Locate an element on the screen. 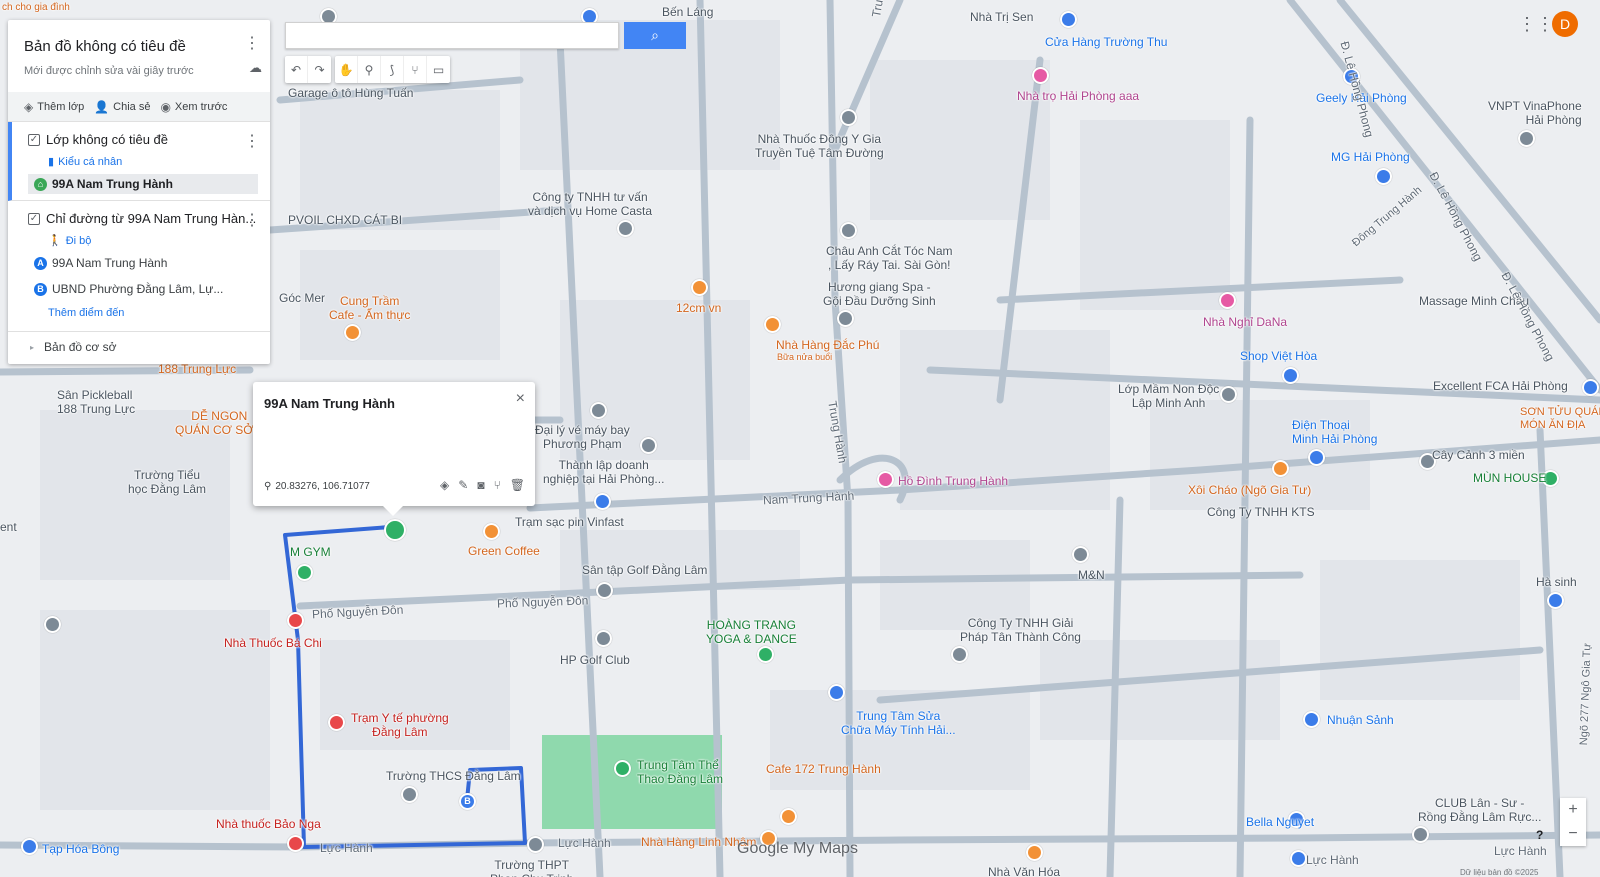  search-button: ⌕ is located at coordinates (655, 35).